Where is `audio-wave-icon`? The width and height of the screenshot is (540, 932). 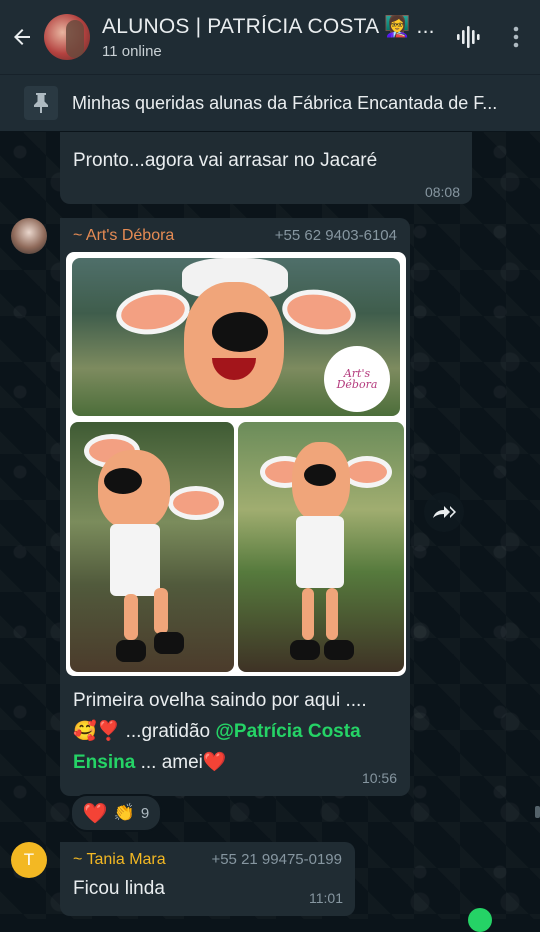
audio-wave-icon is located at coordinates (468, 37).